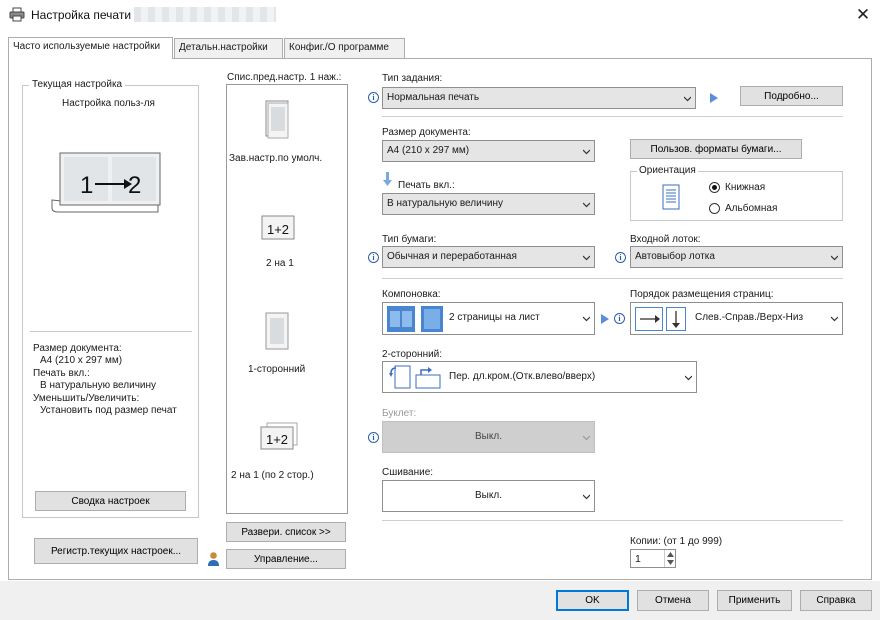  What do you see at coordinates (745, 187) in the screenshot?
I see `portrait-label: Книжная` at bounding box center [745, 187].